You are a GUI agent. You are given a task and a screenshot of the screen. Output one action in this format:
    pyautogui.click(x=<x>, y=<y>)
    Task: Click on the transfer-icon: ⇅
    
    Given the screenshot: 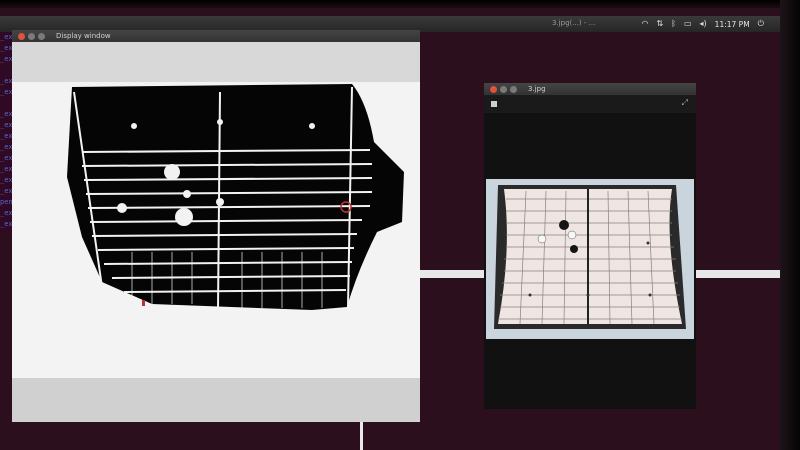 What is the action you would take?
    pyautogui.click(x=659, y=24)
    